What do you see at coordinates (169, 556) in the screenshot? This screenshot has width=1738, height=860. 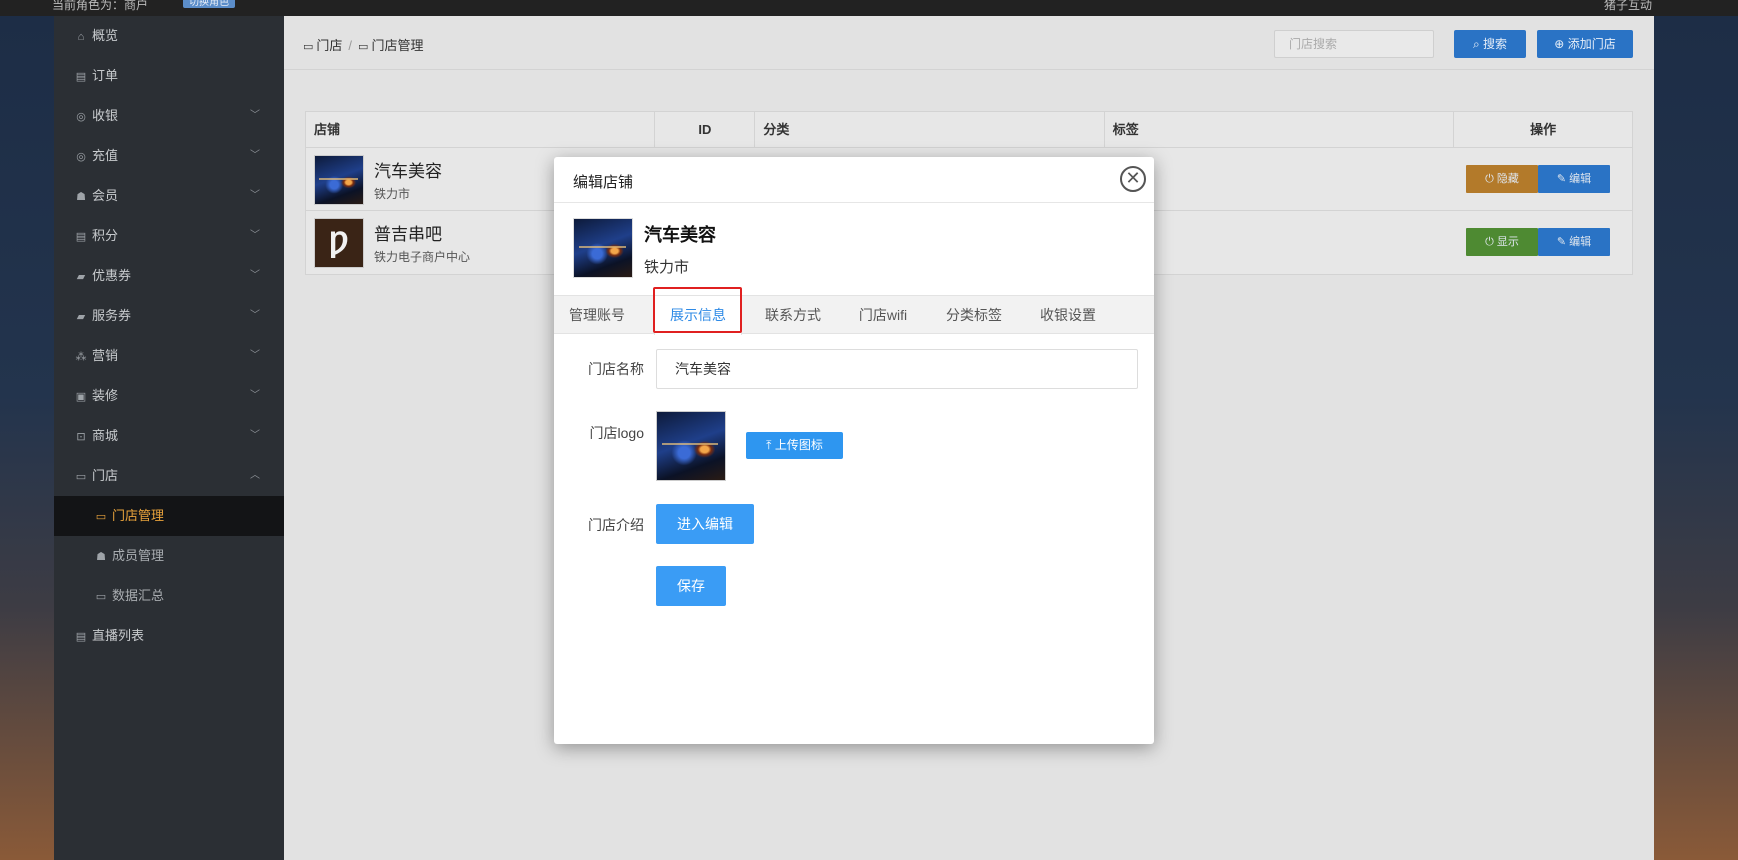 I see `sidebar-item-member-management: ☗ 成员管理` at bounding box center [169, 556].